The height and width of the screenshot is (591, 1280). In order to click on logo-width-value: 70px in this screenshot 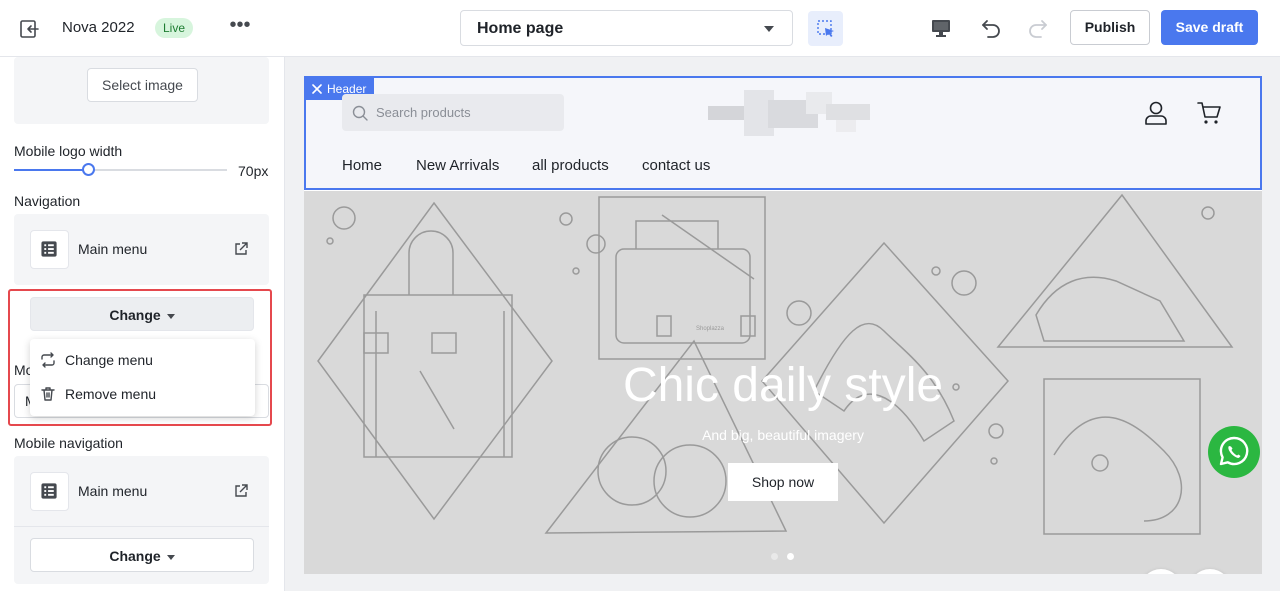, I will do `click(253, 171)`.